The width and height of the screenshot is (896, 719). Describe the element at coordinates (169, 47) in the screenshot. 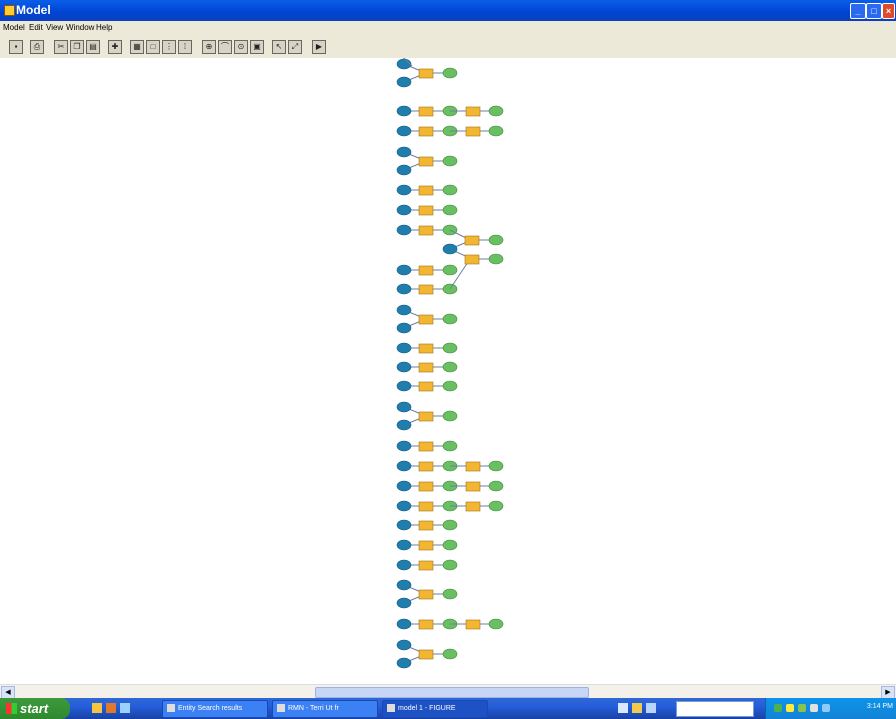

I see `select-icon: ⋮` at that location.